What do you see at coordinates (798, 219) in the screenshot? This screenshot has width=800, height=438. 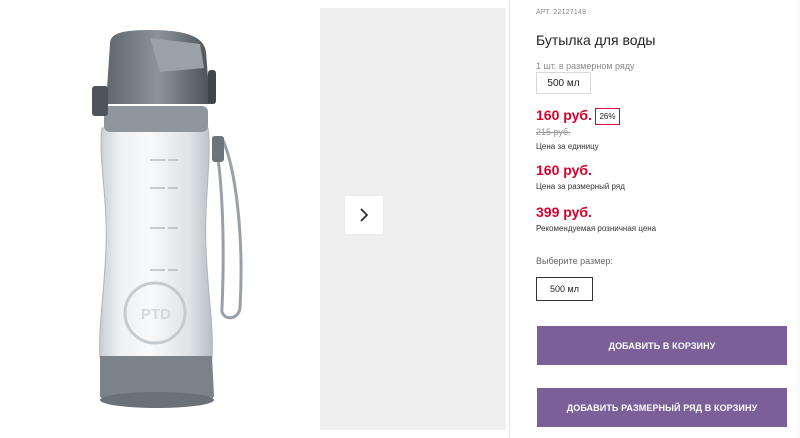 I see `page-right-edge` at bounding box center [798, 219].